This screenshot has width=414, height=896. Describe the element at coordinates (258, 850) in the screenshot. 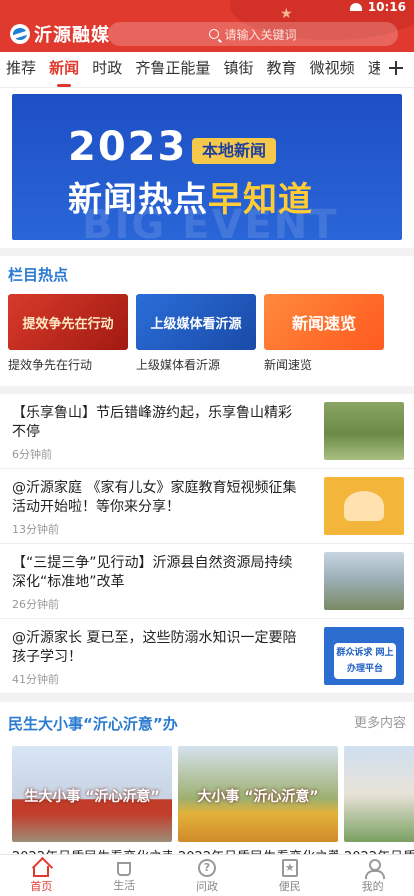

I see `minsheng-card-label: 2022年吕质民生看变化之蓉` at that location.